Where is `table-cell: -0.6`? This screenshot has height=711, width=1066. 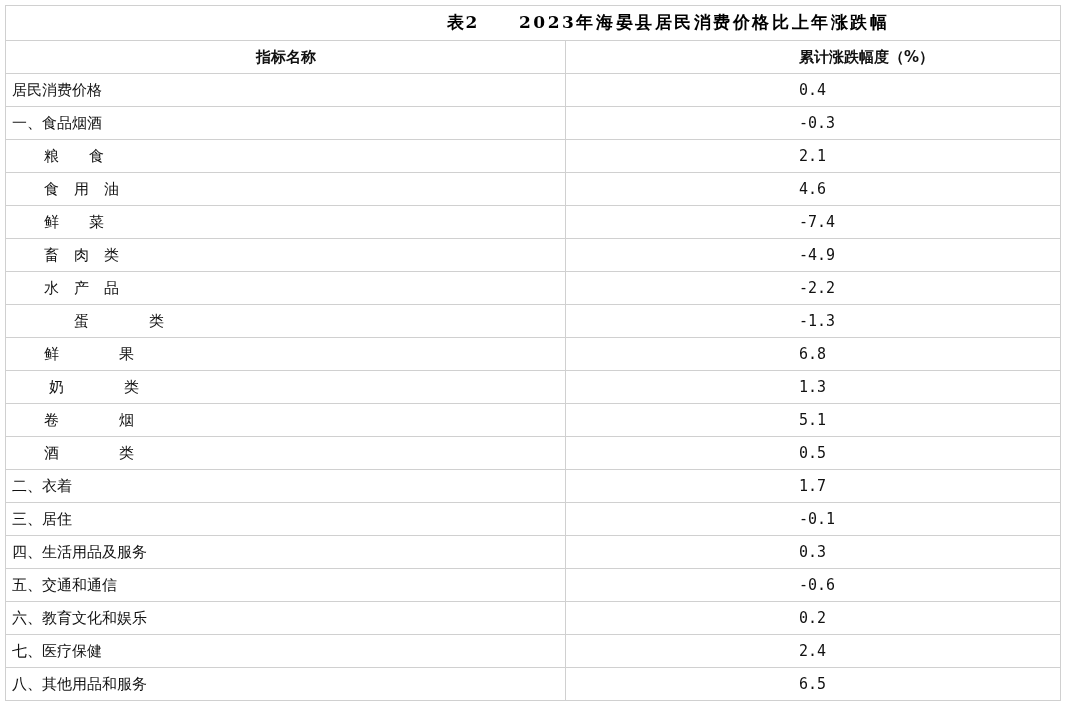
table-cell: -0.6 is located at coordinates (813, 585).